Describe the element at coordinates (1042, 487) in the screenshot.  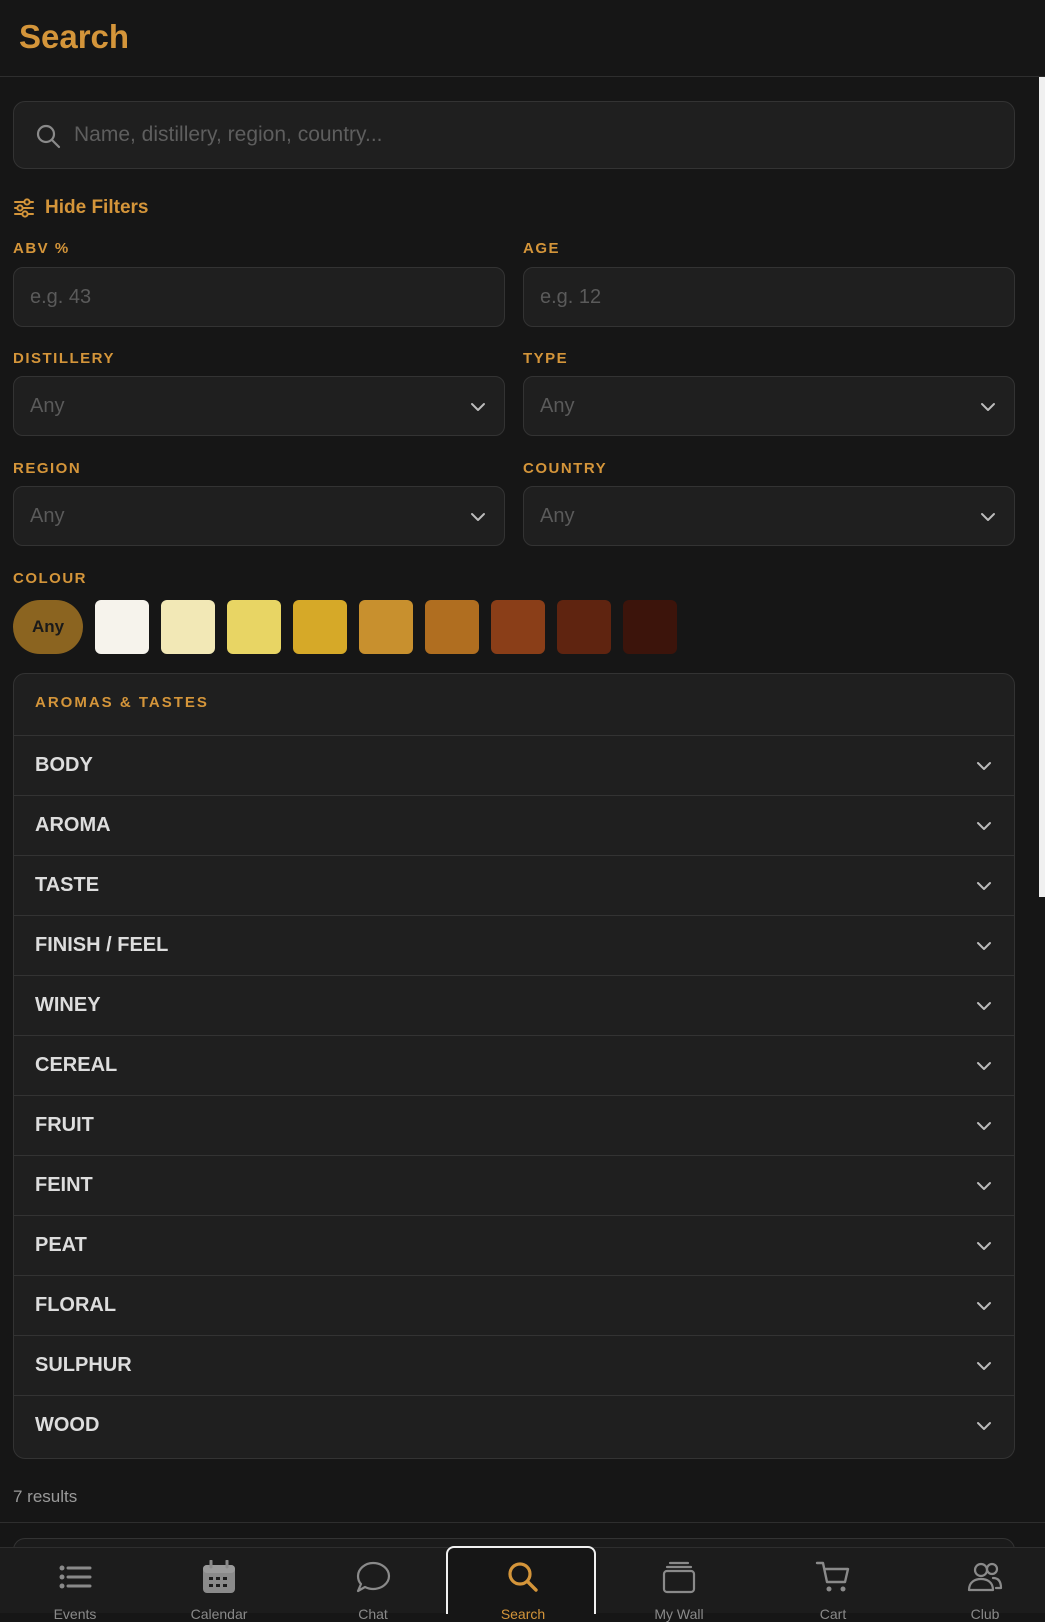
I see `scrollbar-thumb` at that location.